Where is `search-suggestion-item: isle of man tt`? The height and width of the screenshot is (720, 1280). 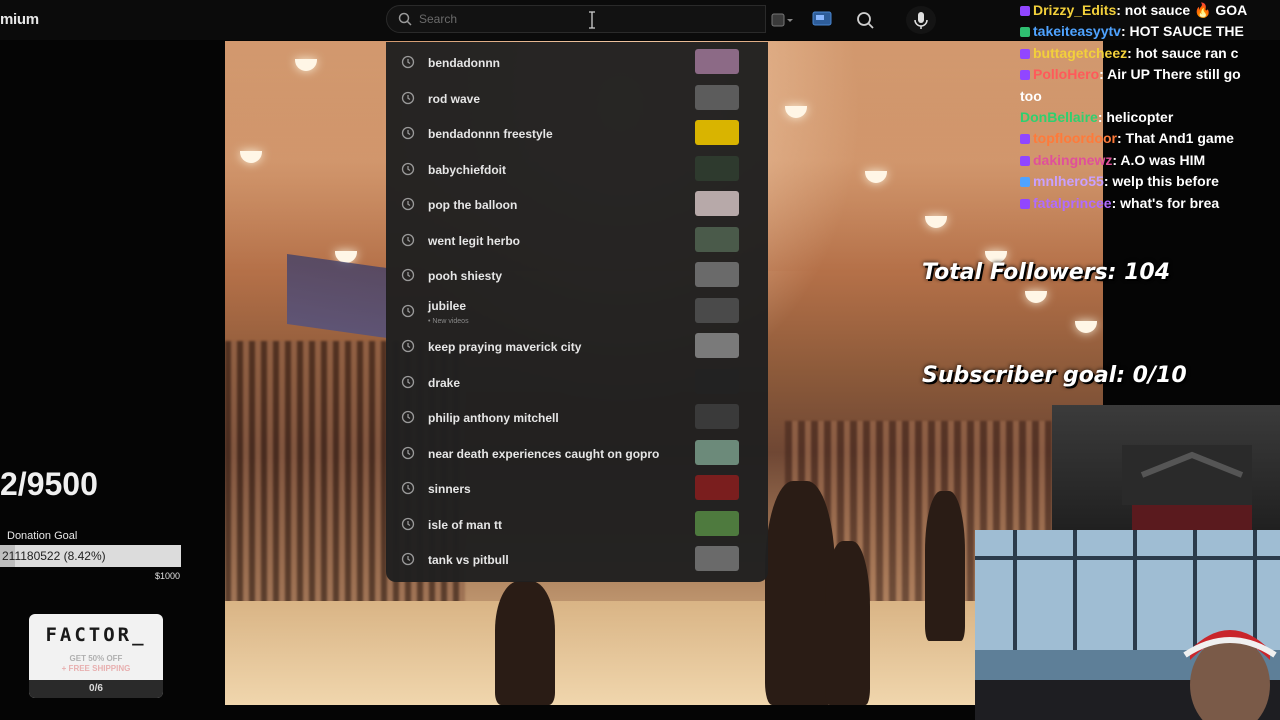 search-suggestion-item: isle of man tt is located at coordinates (577, 523).